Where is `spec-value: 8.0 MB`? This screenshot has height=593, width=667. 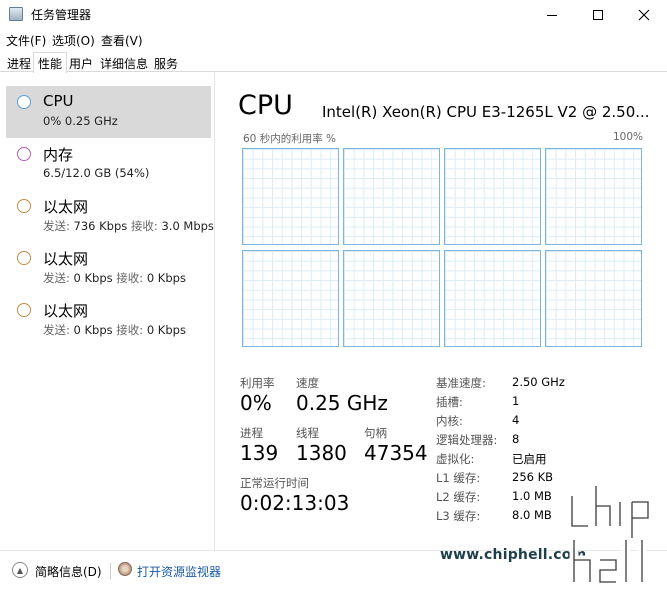
spec-value: 8.0 MB is located at coordinates (532, 515).